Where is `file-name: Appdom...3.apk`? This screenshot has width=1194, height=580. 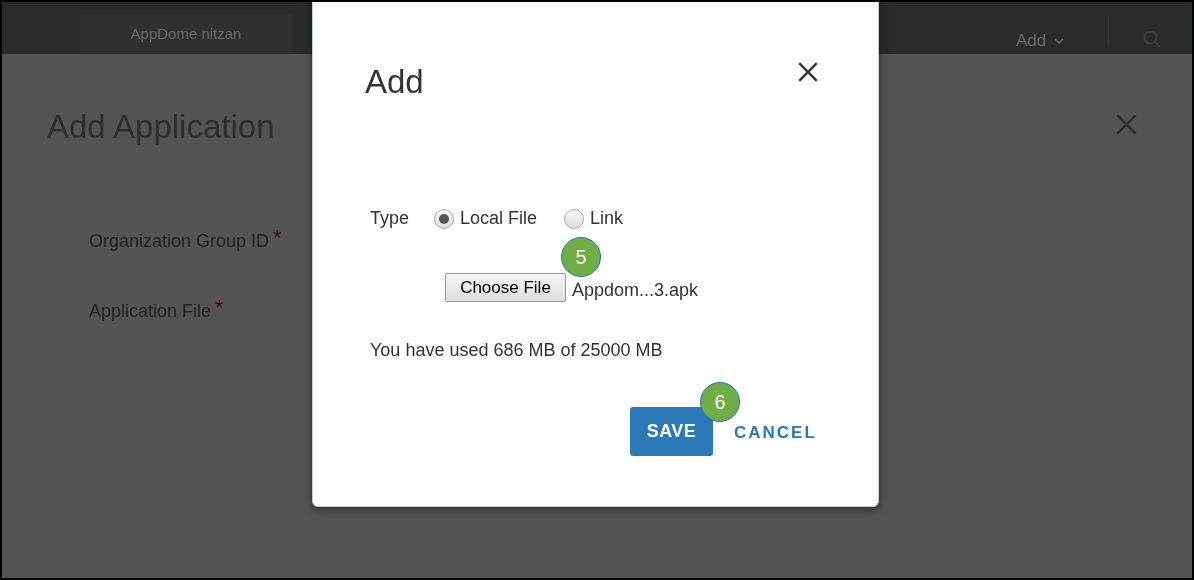 file-name: Appdom...3.apk is located at coordinates (635, 290).